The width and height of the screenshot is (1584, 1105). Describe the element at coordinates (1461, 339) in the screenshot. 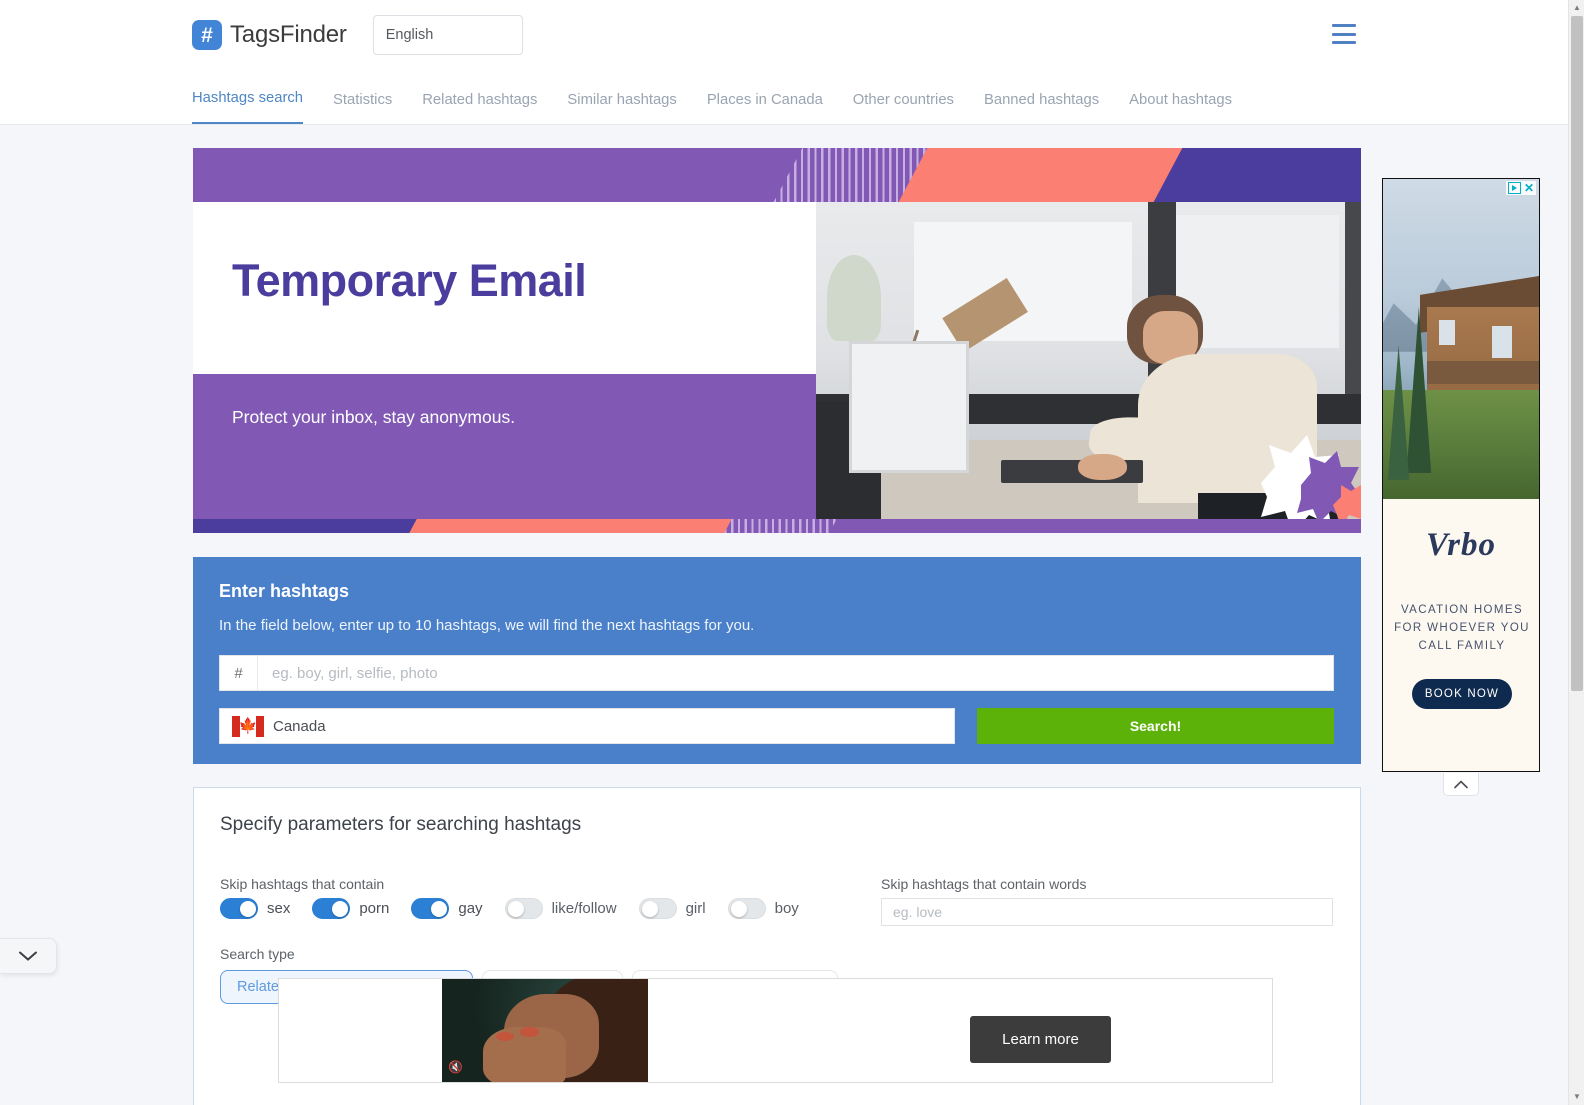

I see `ad-photo` at that location.